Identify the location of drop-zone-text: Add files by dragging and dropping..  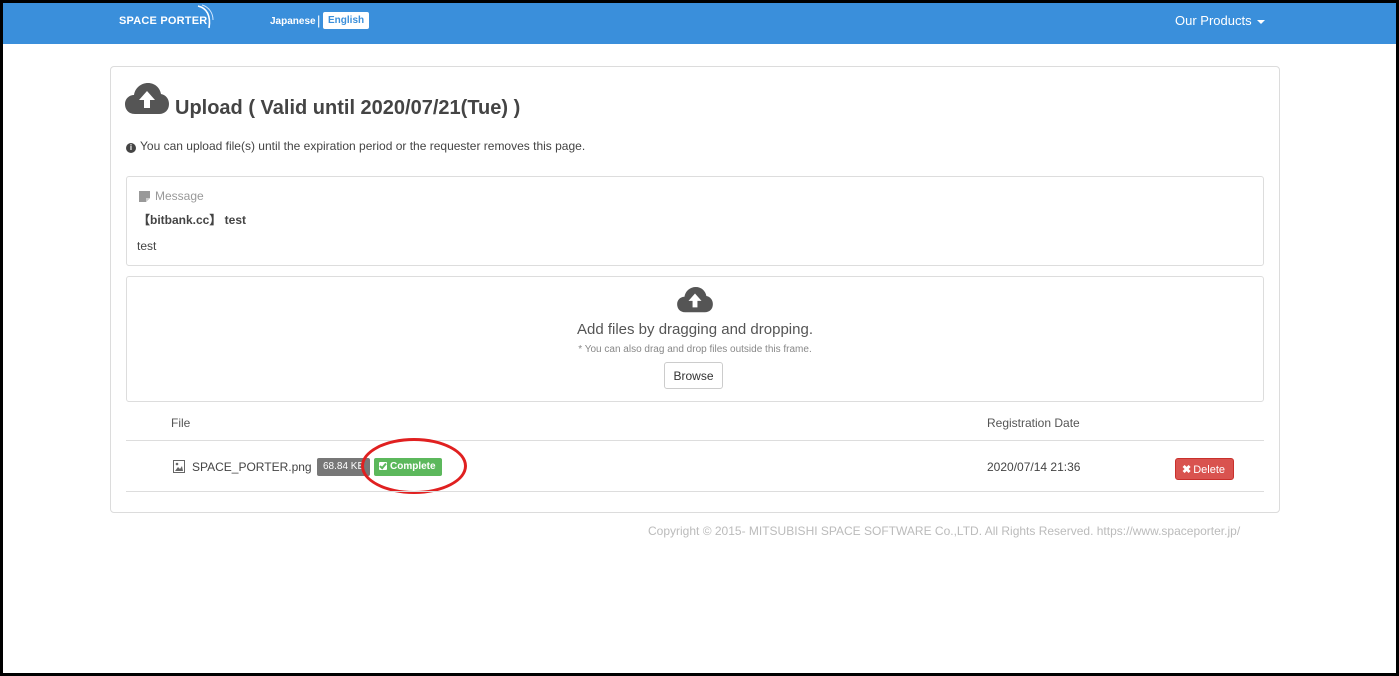
(694, 329).